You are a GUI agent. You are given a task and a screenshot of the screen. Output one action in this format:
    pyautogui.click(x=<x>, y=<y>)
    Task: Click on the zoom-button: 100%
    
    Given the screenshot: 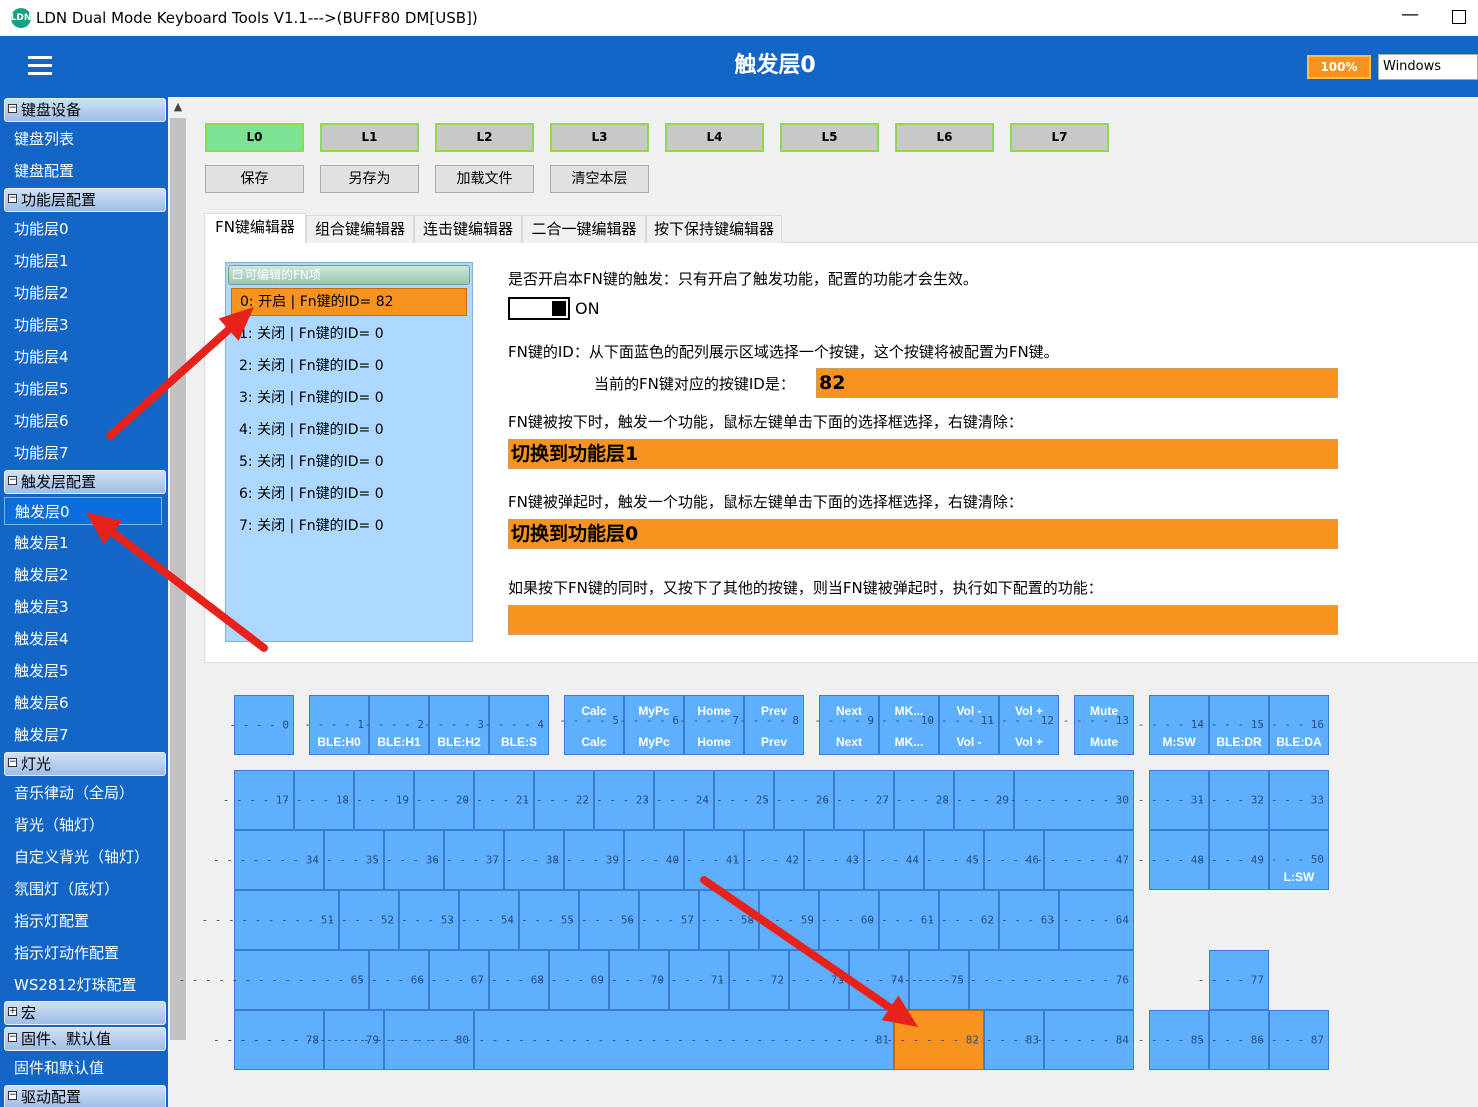 What is the action you would take?
    pyautogui.click(x=1339, y=67)
    